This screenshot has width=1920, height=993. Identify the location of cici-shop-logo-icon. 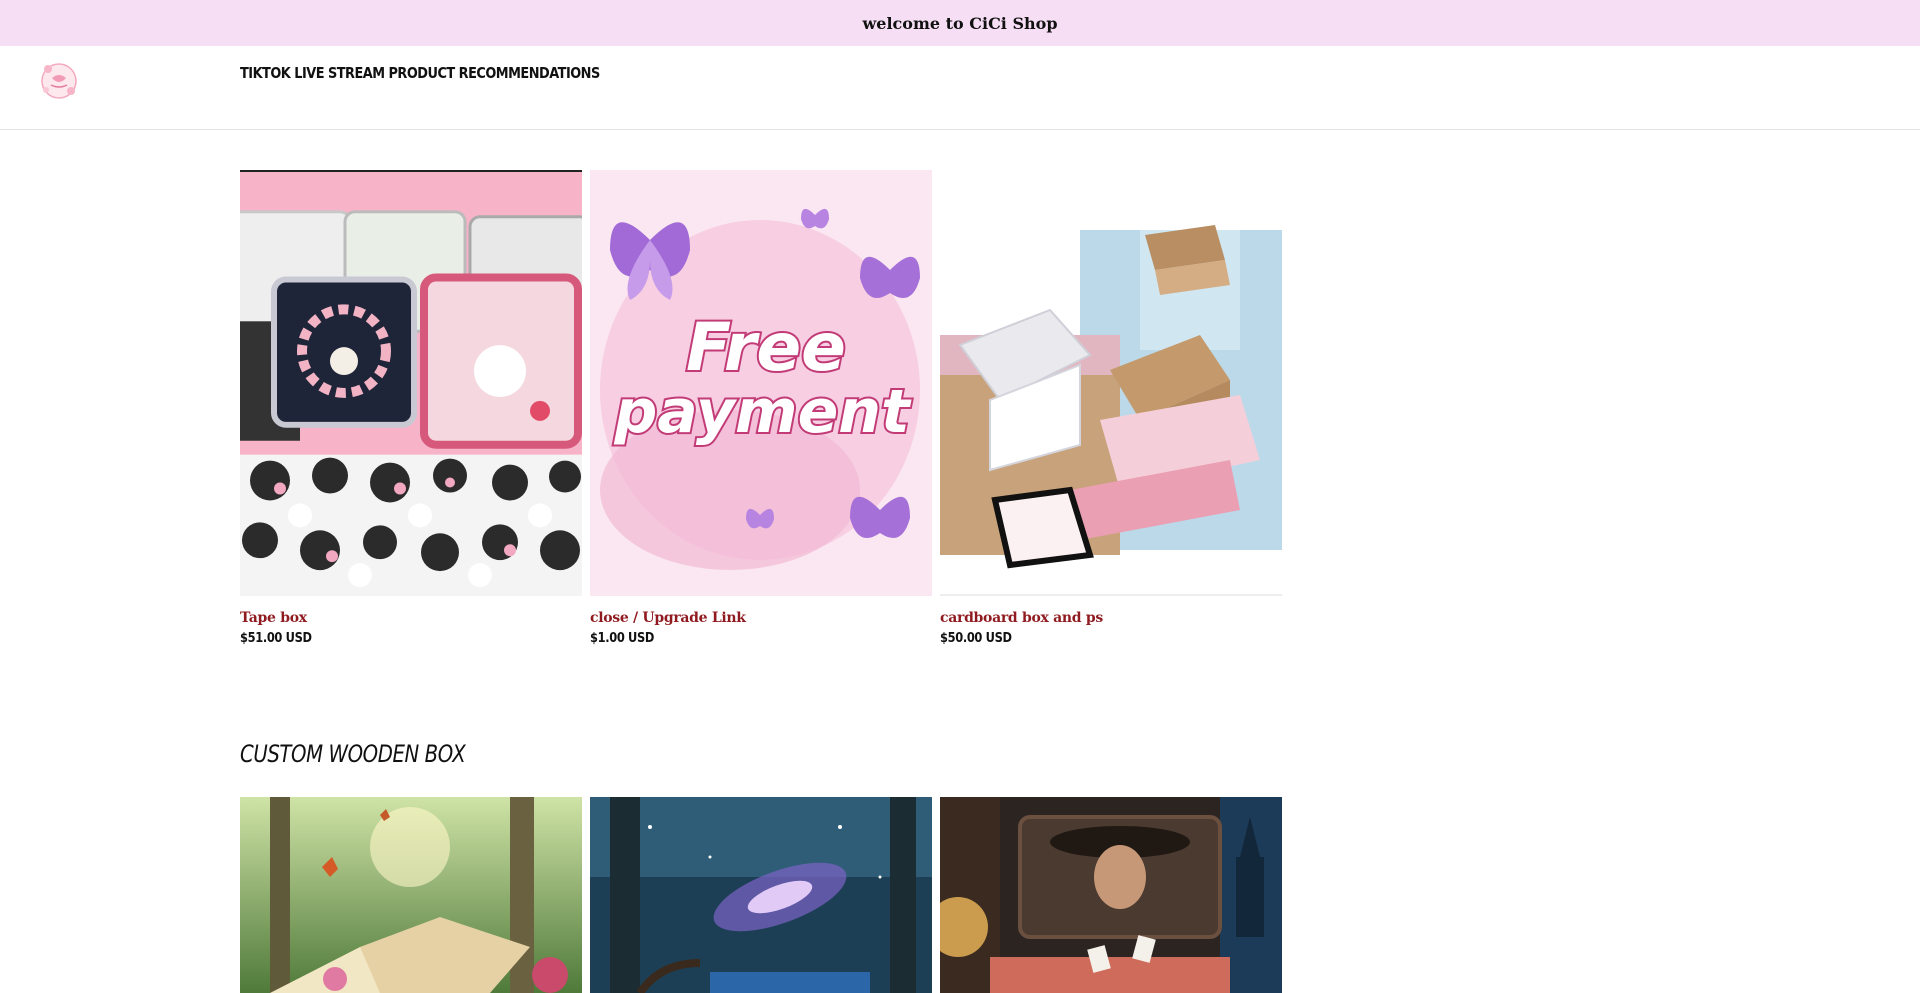
(59, 81).